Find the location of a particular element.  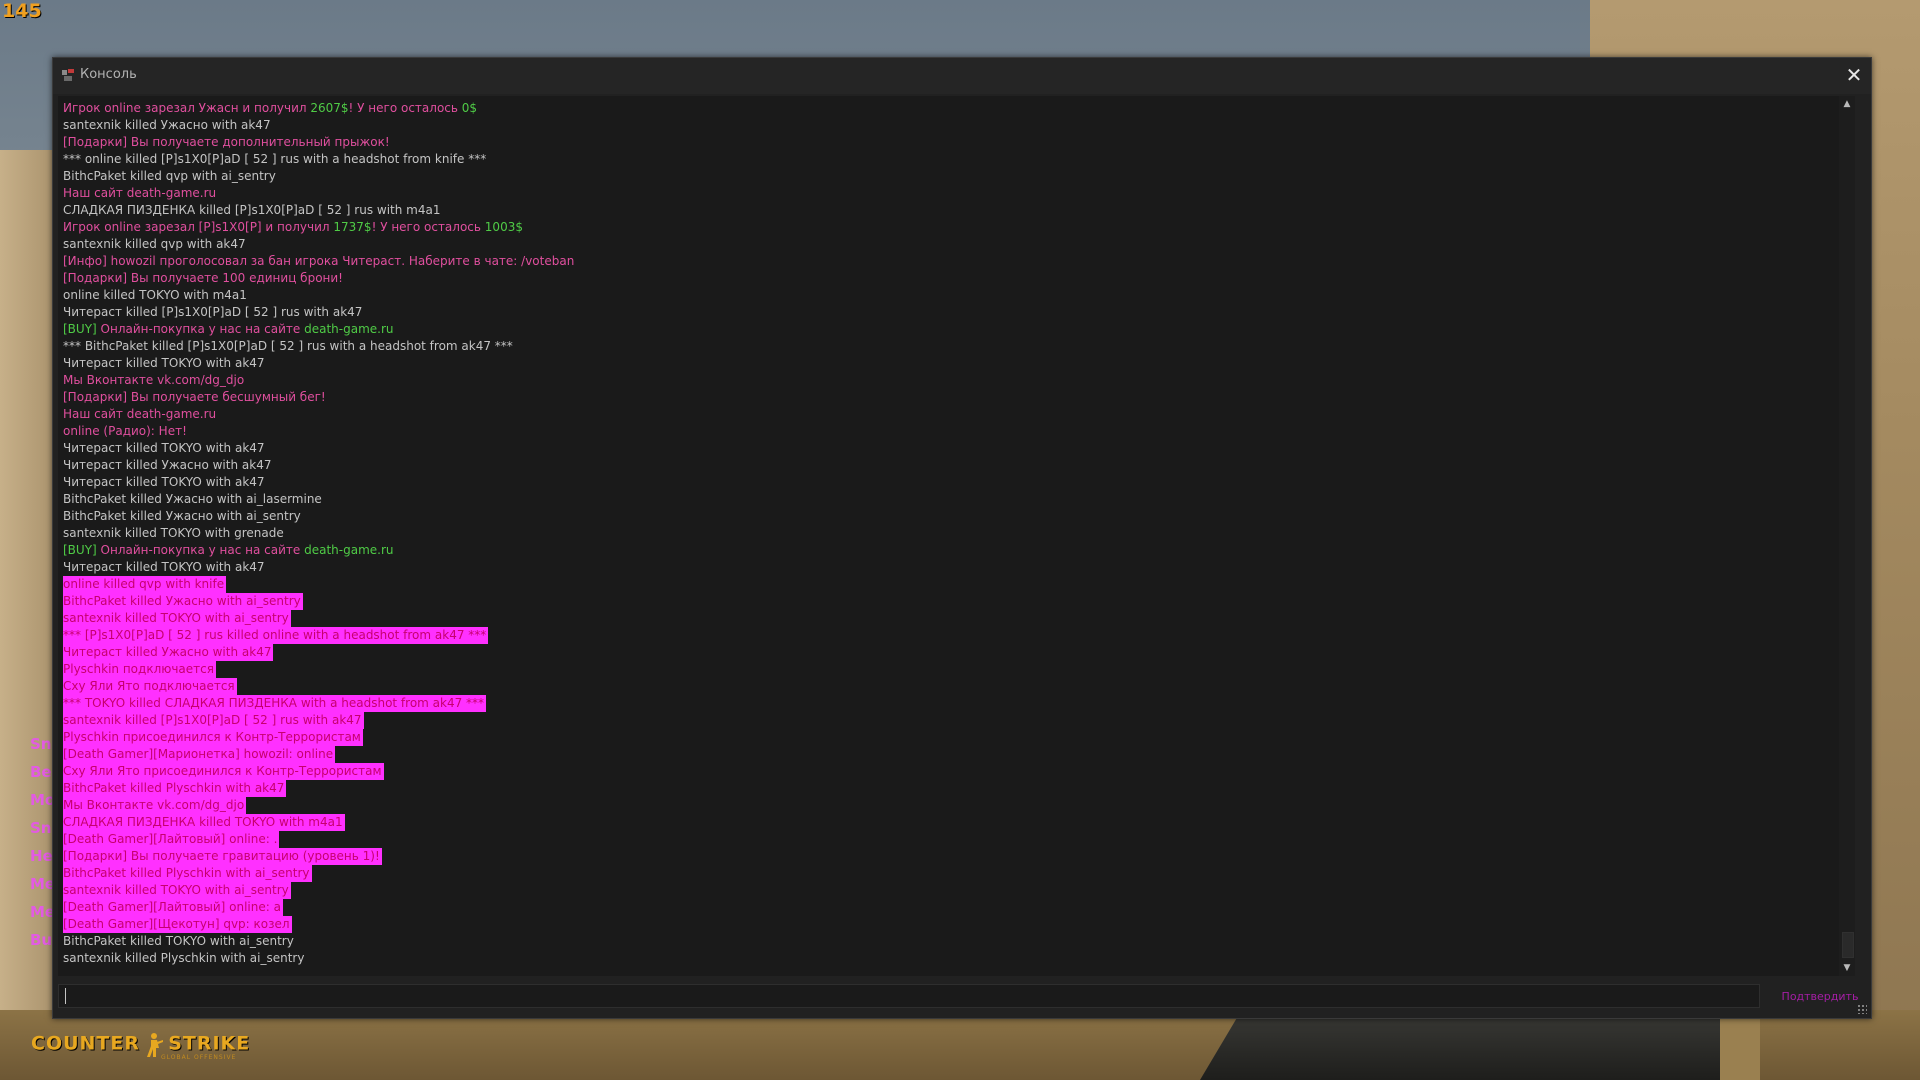

console-line-text: Сху Яли Ято подключается is located at coordinates (149, 686).